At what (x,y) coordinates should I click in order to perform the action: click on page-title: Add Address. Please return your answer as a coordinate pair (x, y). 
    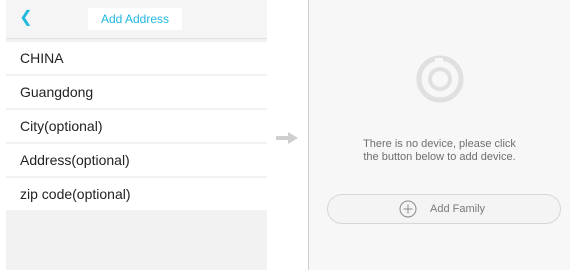
    Looking at the image, I should click on (135, 19).